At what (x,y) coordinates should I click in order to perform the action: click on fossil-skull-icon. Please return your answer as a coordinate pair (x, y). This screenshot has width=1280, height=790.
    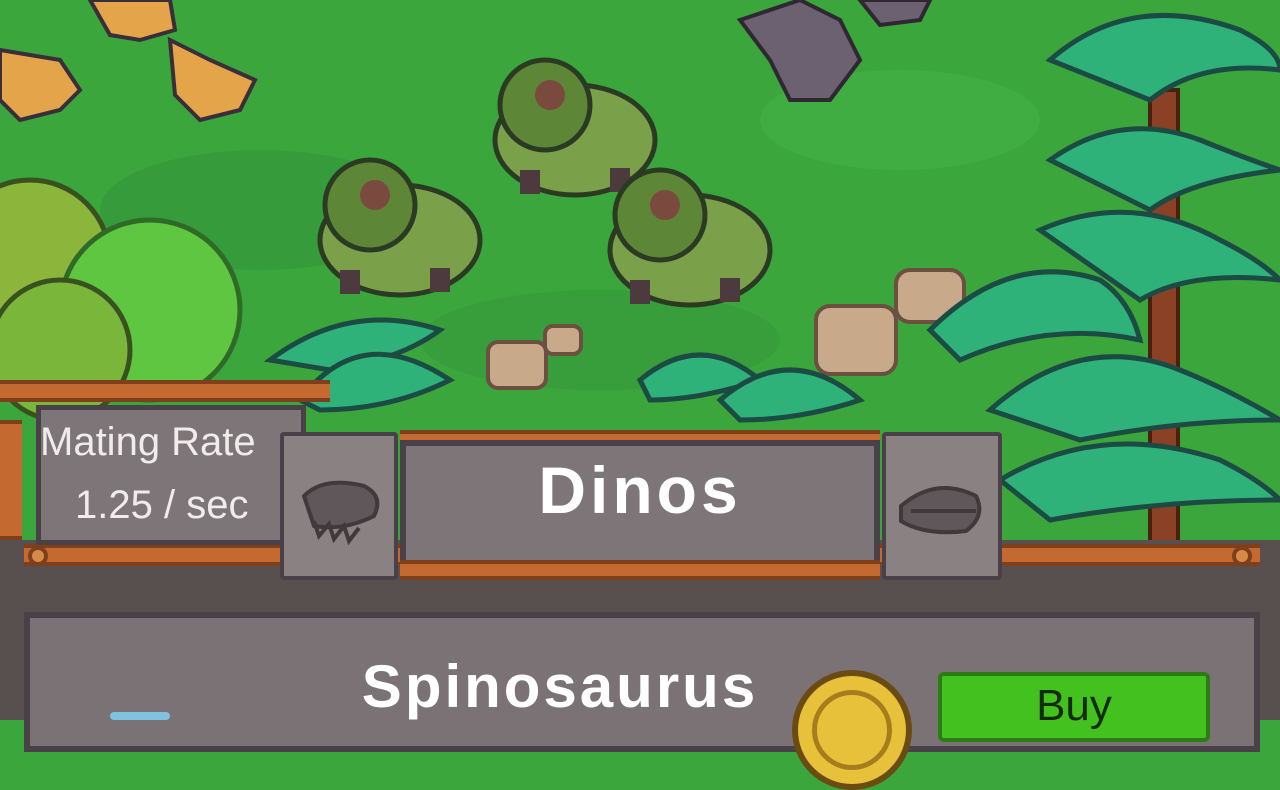
    Looking at the image, I should click on (340, 513).